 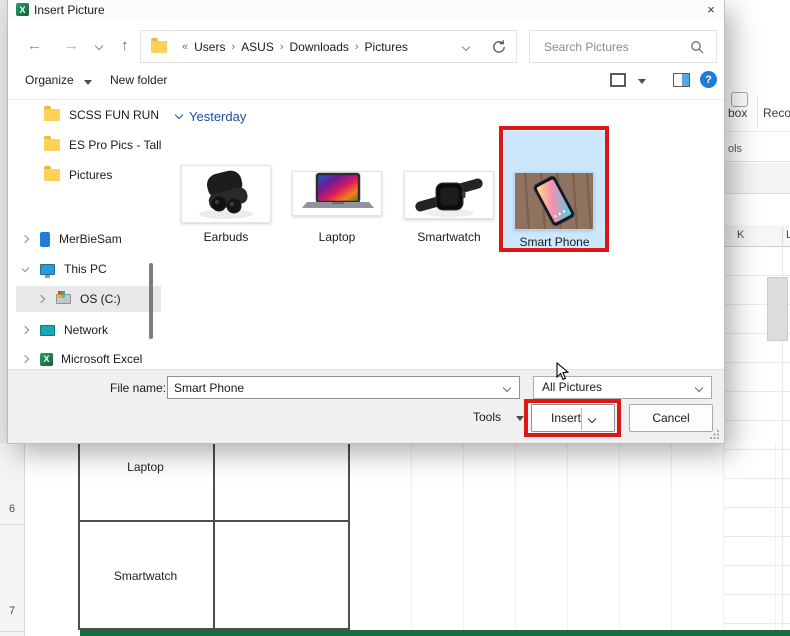 I want to click on file-thumbnail-earbuds, so click(x=226, y=194).